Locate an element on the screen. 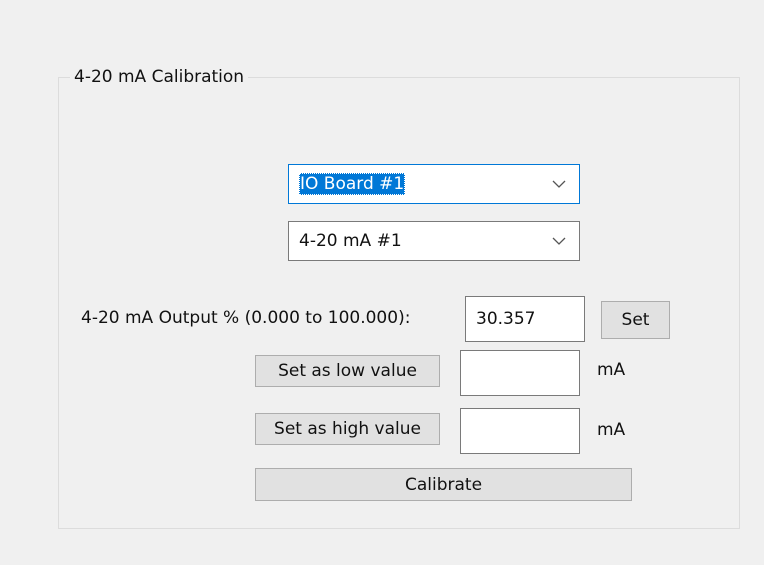 Image resolution: width=764 pixels, height=565 pixels. low-unit-label: mA is located at coordinates (611, 370).